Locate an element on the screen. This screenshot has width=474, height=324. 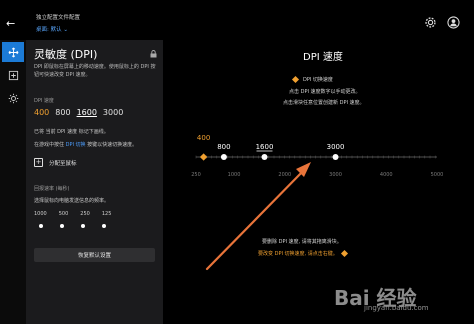
stage-label-3000: 3000 is located at coordinates (336, 147).